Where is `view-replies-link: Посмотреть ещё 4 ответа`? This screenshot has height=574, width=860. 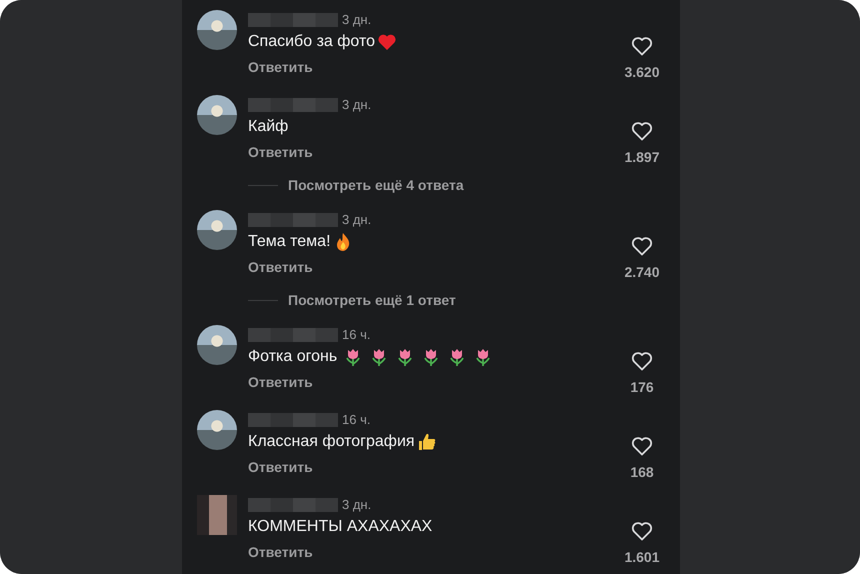
view-replies-link: Посмотреть ещё 4 ответа is located at coordinates (376, 185).